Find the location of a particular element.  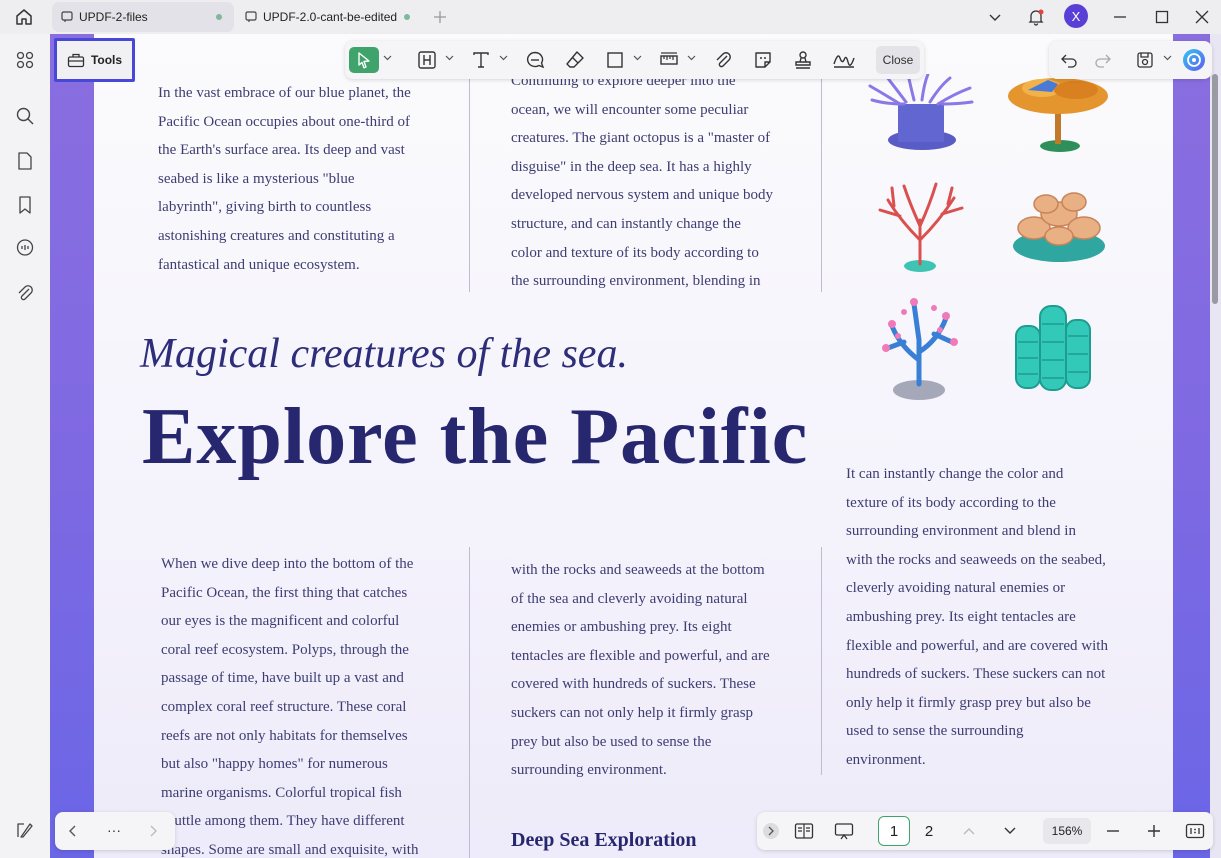

page-icon is located at coordinates (25, 161).